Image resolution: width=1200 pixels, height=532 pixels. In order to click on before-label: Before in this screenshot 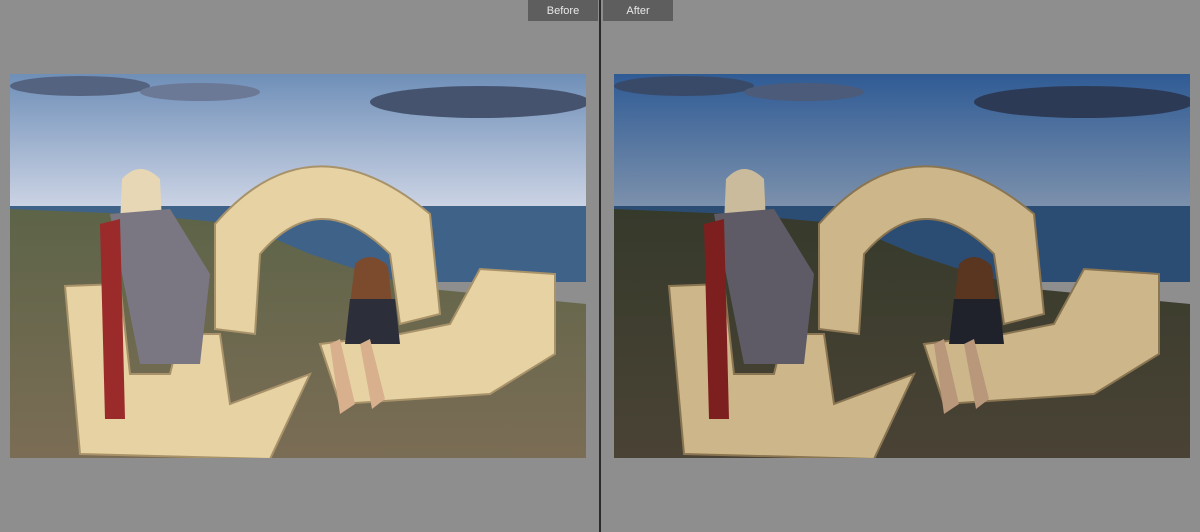, I will do `click(563, 10)`.